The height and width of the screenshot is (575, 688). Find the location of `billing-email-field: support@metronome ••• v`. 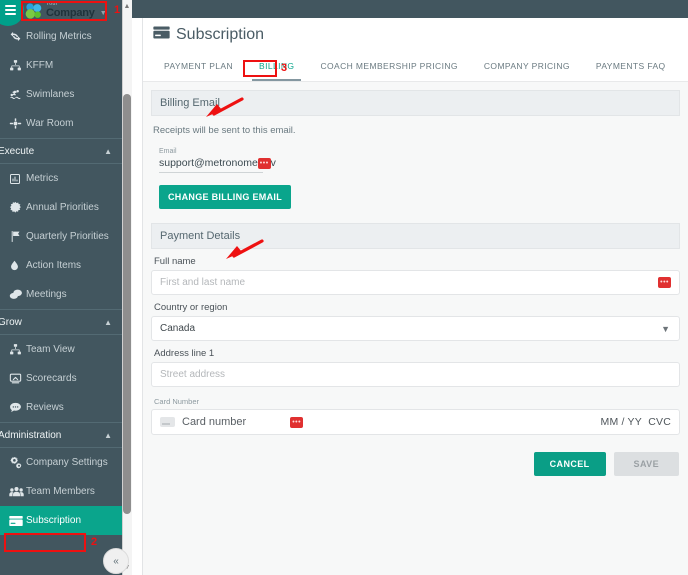

billing-email-field: support@metronome ••• v is located at coordinates (217, 165).